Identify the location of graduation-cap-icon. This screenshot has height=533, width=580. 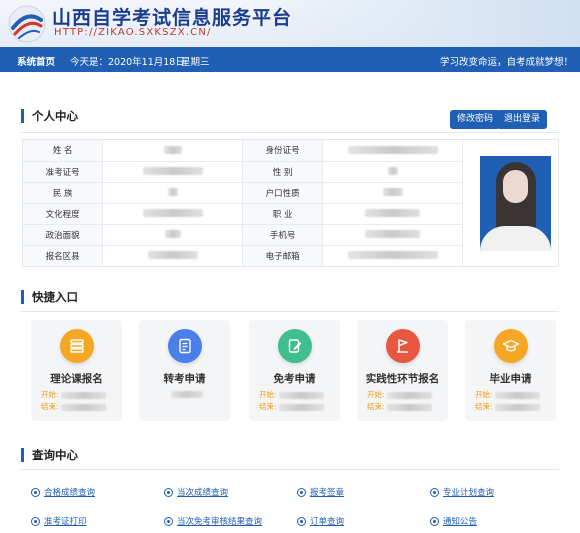
(511, 346).